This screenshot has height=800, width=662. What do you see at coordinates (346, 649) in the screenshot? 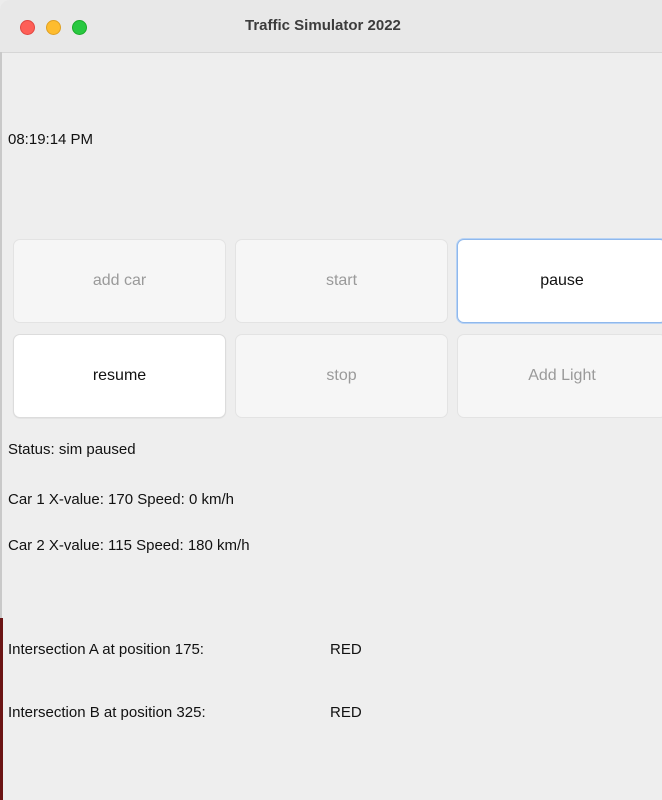
I see `intersection-a-state: RED` at bounding box center [346, 649].